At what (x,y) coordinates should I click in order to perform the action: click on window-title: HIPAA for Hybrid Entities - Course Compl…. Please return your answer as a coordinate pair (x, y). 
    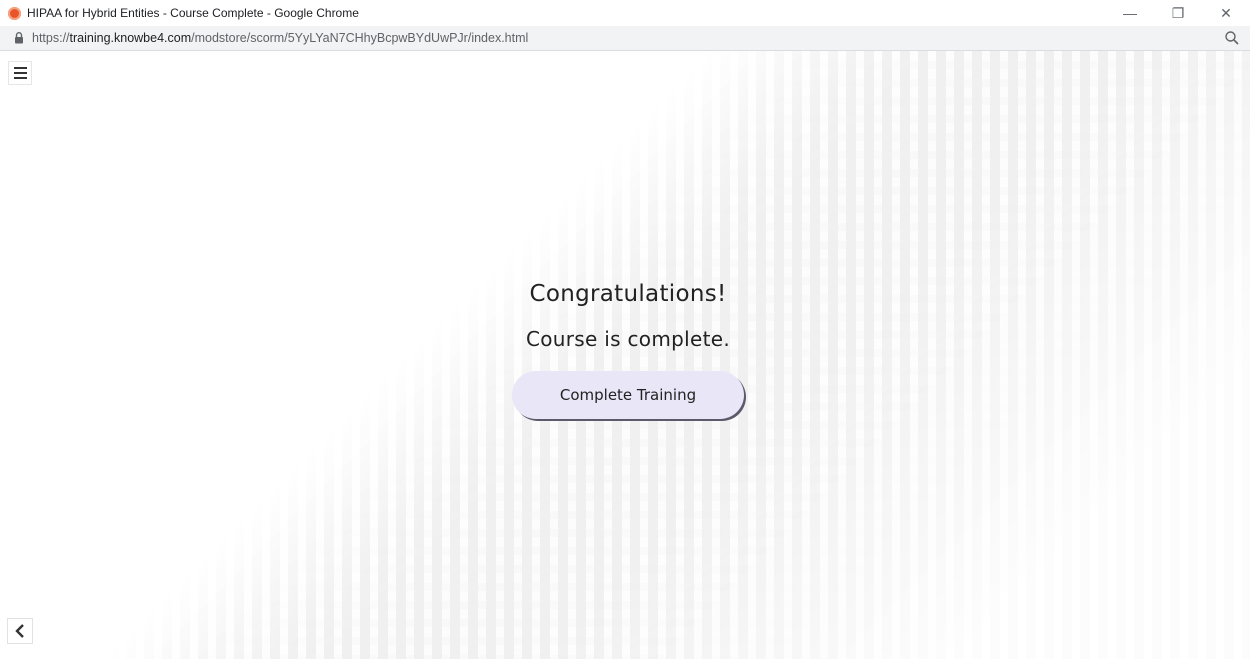
    Looking at the image, I should click on (193, 13).